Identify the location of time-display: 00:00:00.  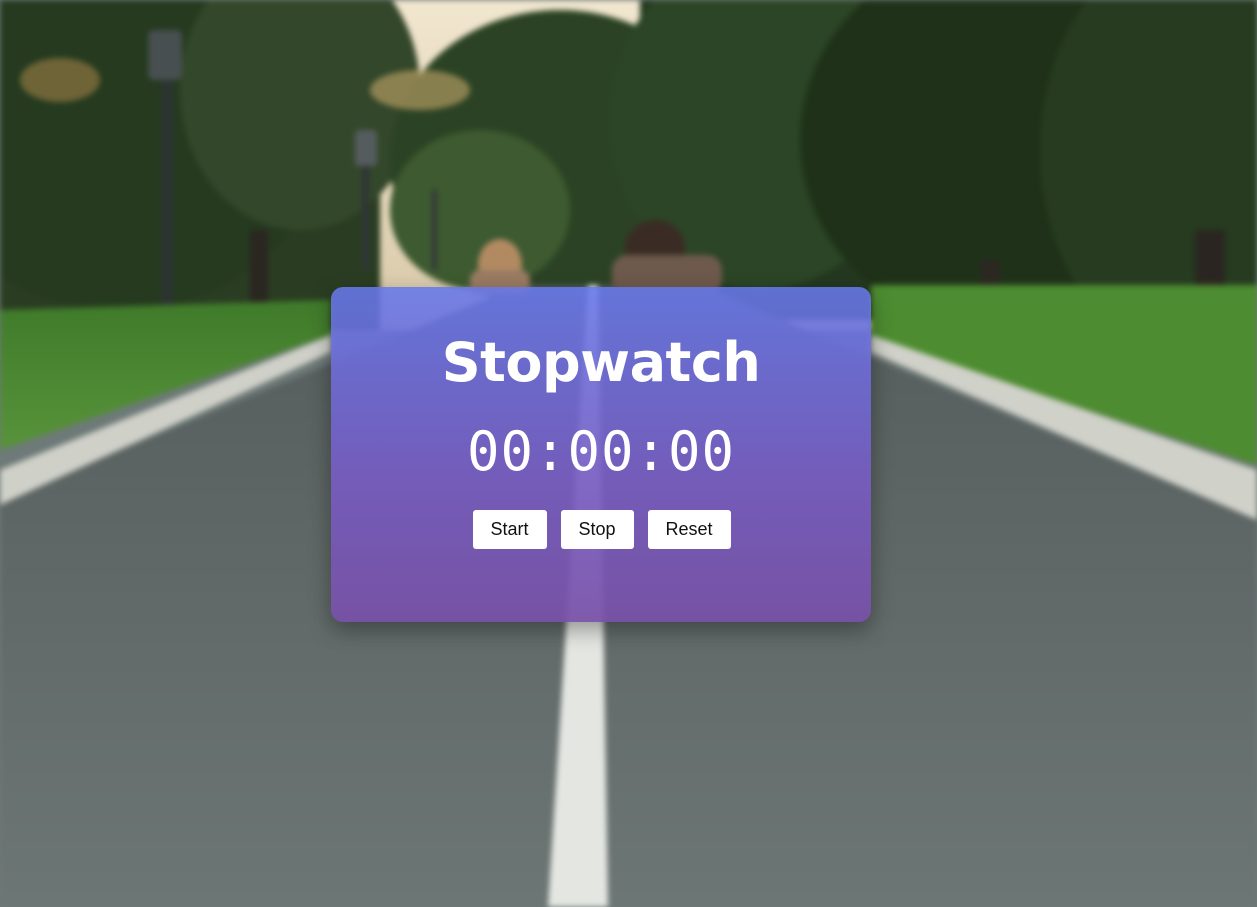
(601, 451).